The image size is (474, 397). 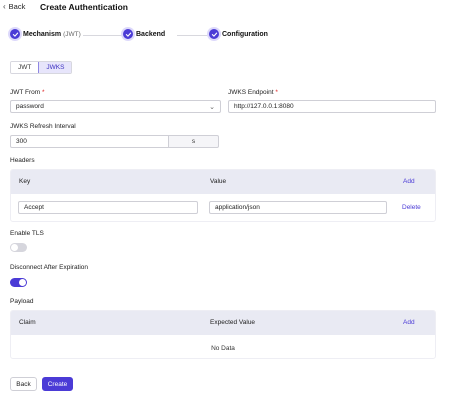 I want to click on step-backend: Backend, so click(x=144, y=34).